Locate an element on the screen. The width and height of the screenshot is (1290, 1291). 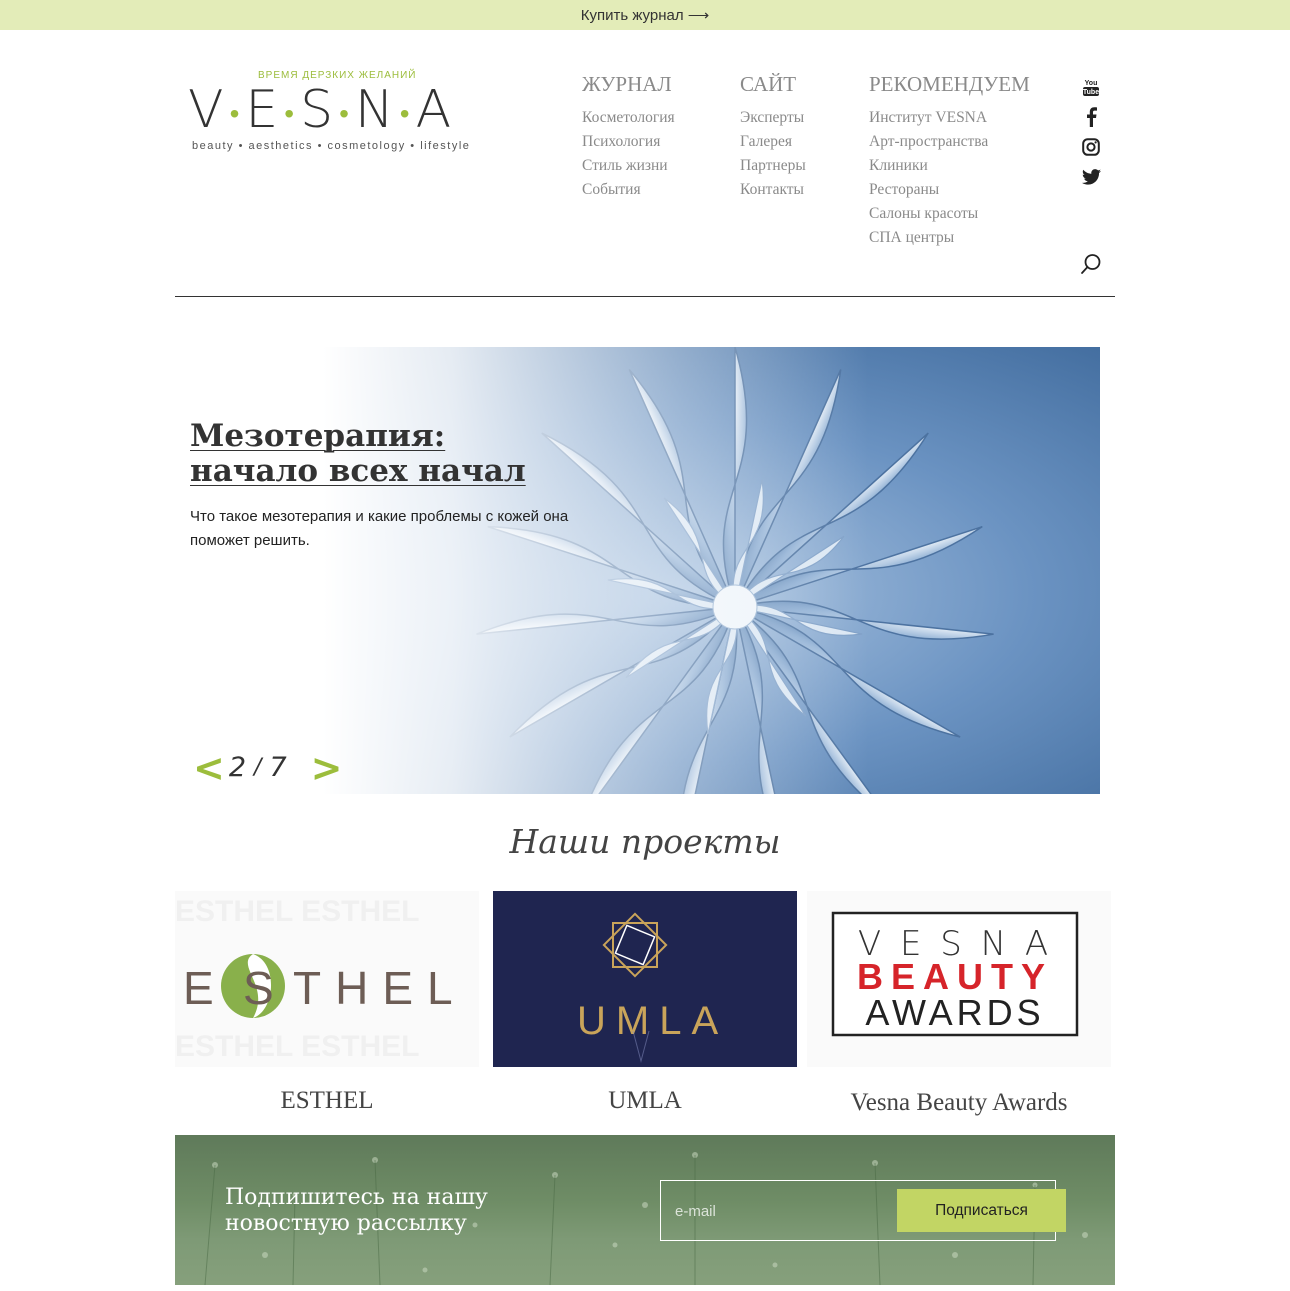
logo-letter: A is located at coordinates (433, 110).